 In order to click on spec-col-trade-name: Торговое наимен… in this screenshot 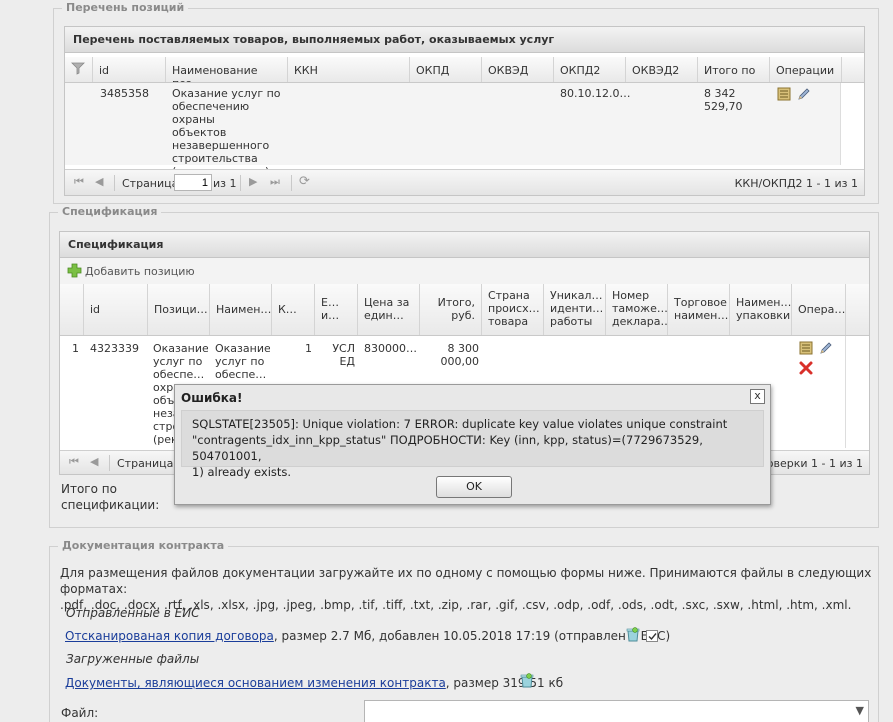, I will do `click(699, 309)`.